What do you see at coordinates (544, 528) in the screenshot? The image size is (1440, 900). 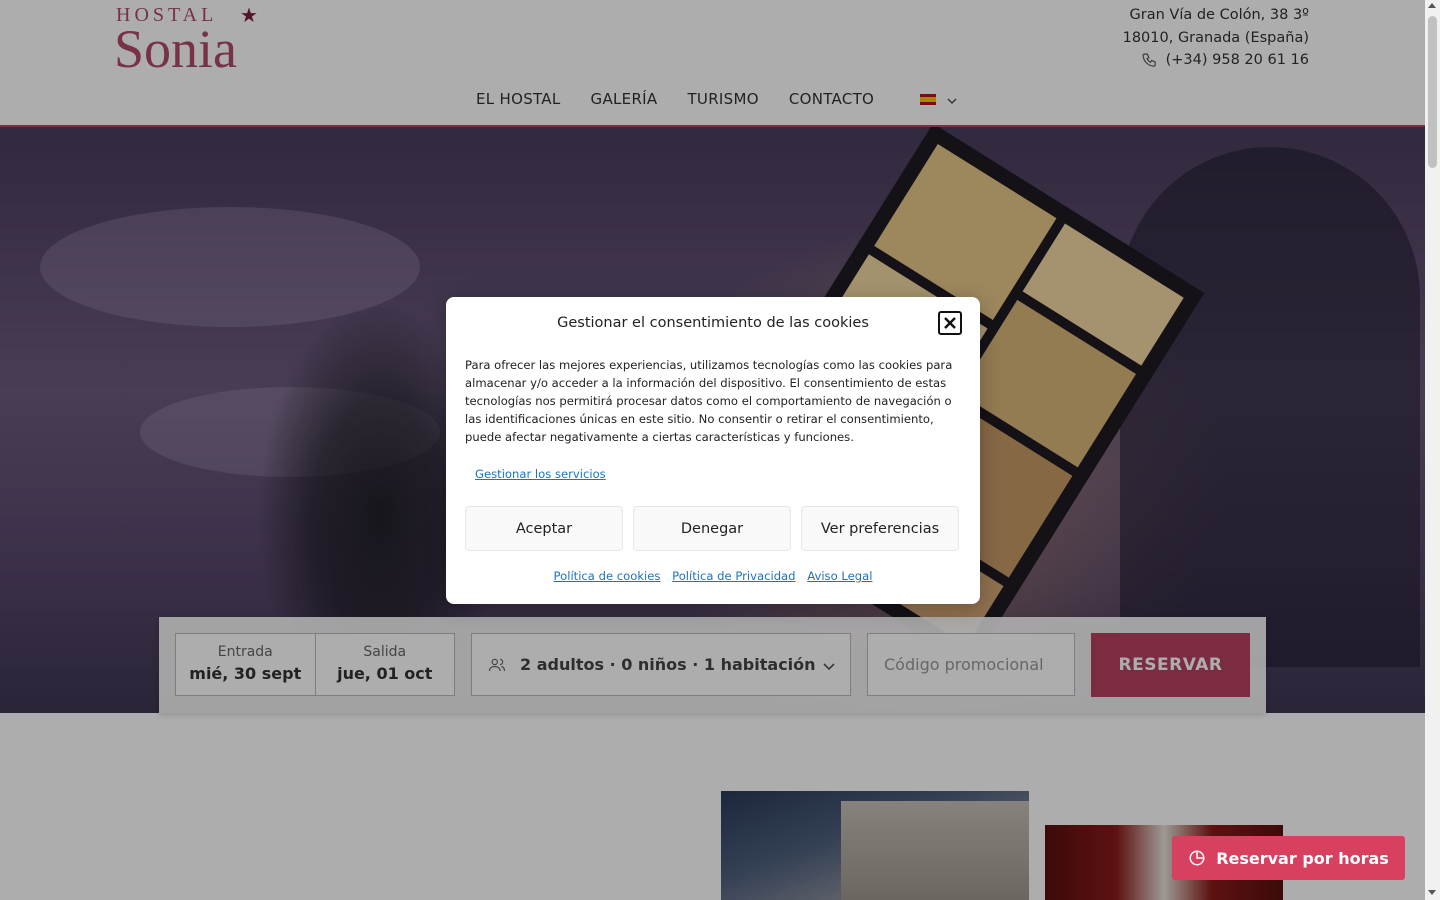 I see `accept-button: Aceptar` at bounding box center [544, 528].